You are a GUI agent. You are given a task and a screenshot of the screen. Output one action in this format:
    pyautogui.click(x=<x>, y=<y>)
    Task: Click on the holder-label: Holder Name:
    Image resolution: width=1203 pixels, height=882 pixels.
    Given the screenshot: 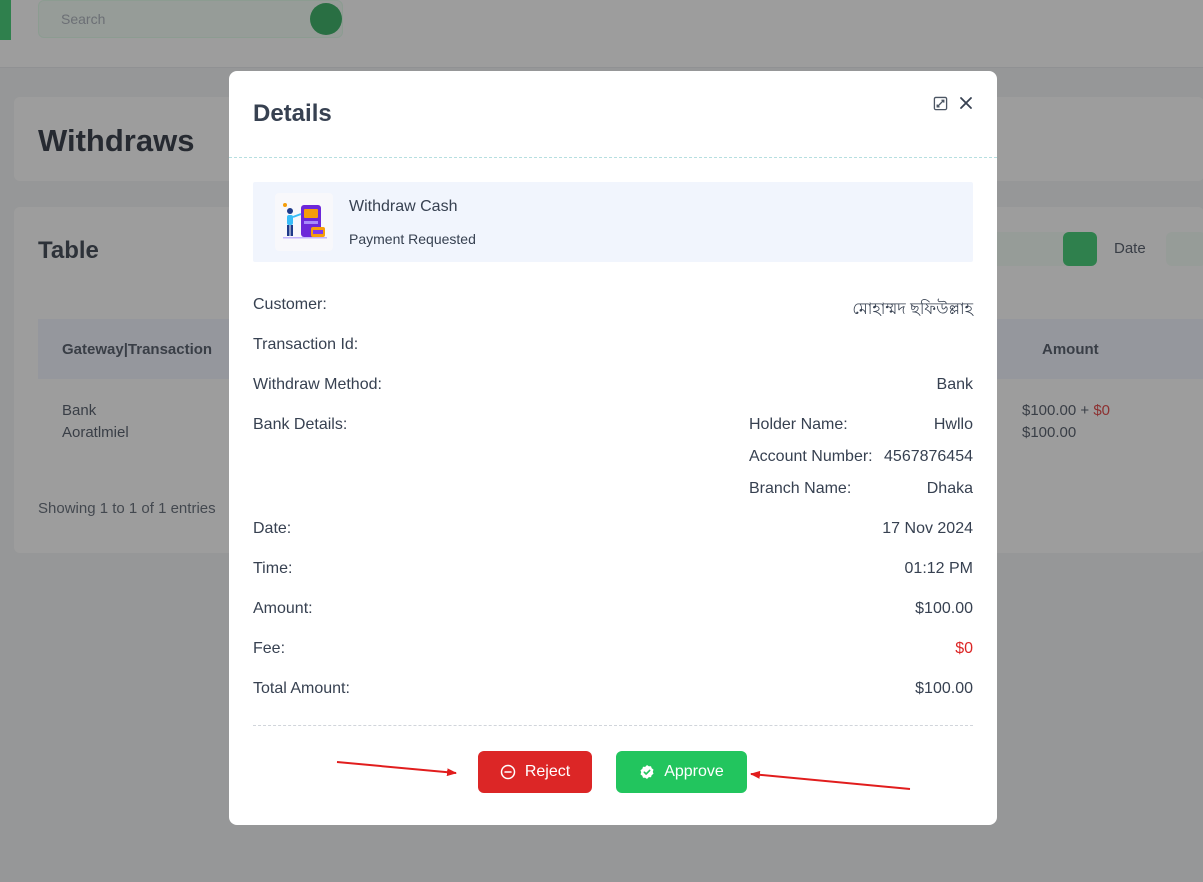 What is the action you would take?
    pyautogui.click(x=798, y=424)
    